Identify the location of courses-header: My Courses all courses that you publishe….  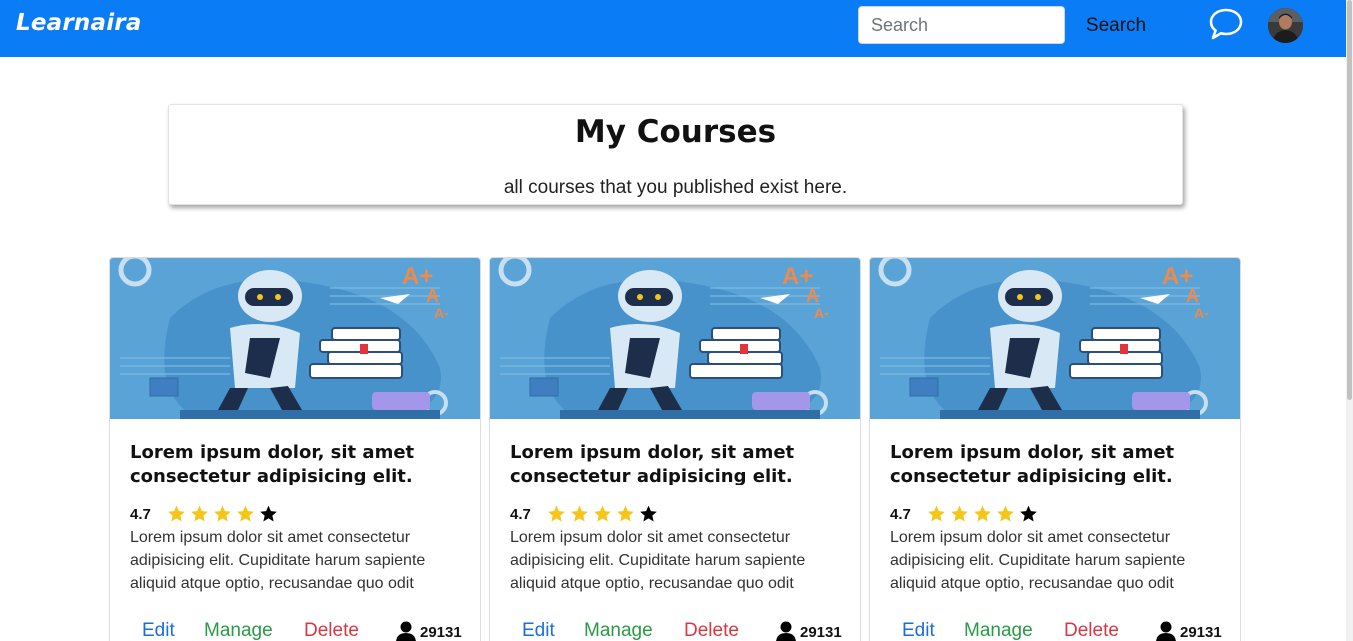
(675, 154).